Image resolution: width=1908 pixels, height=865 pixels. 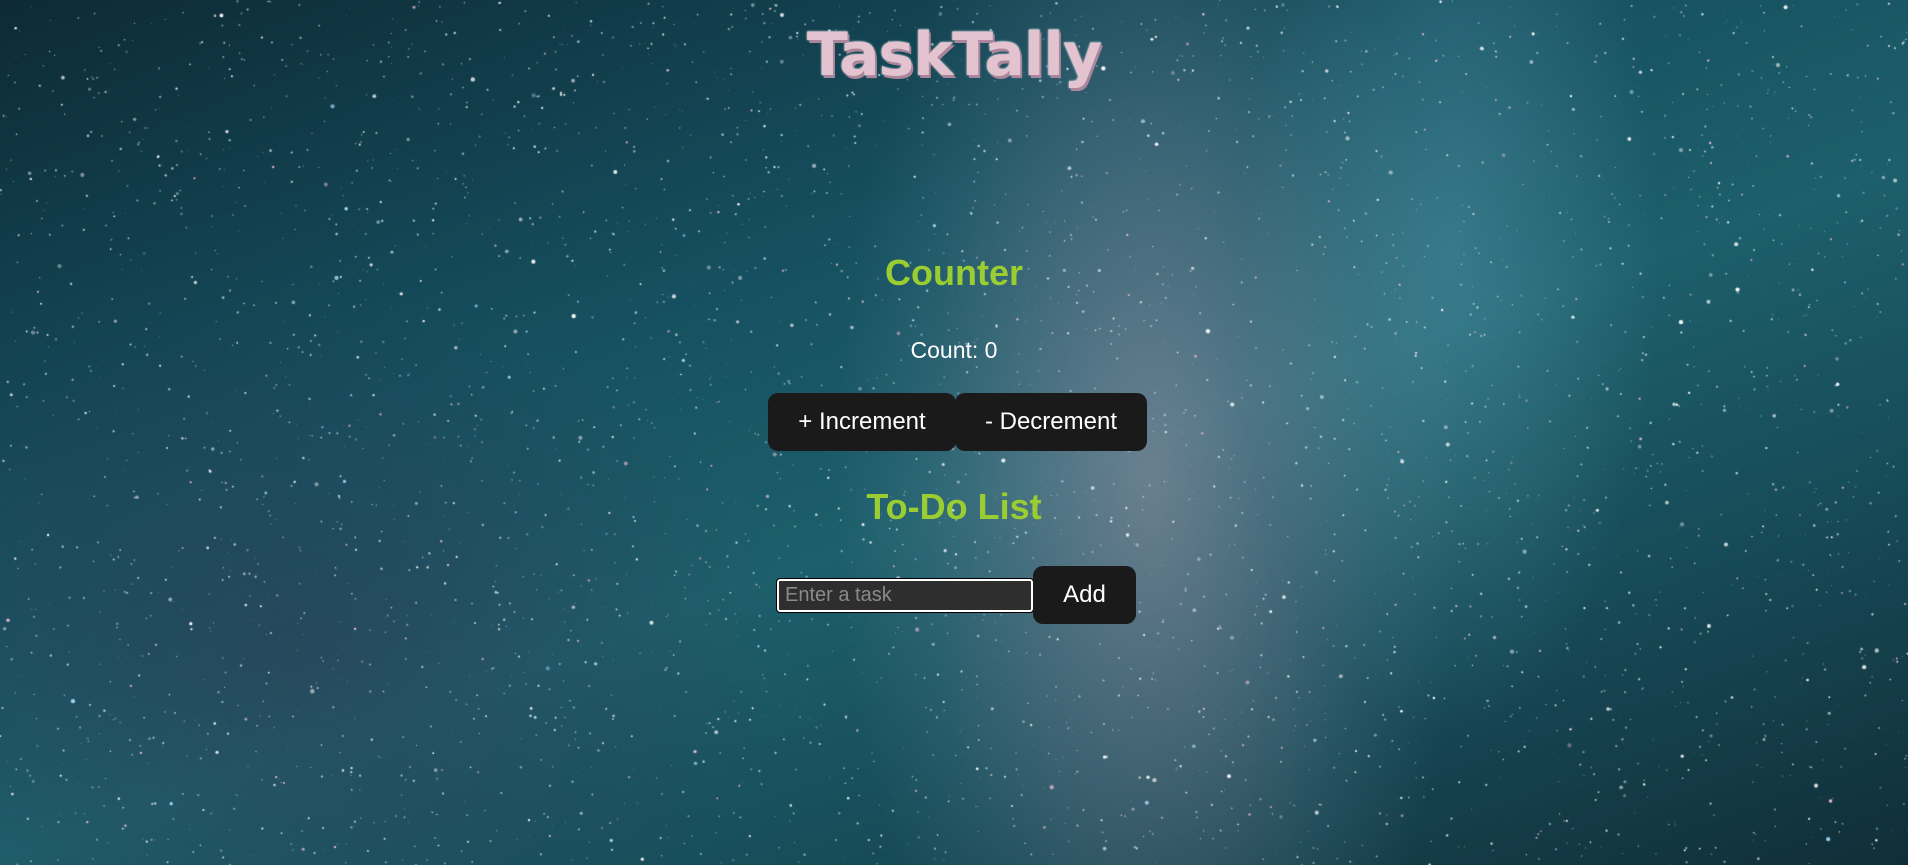 I want to click on counter-heading: Counter, so click(x=954, y=272).